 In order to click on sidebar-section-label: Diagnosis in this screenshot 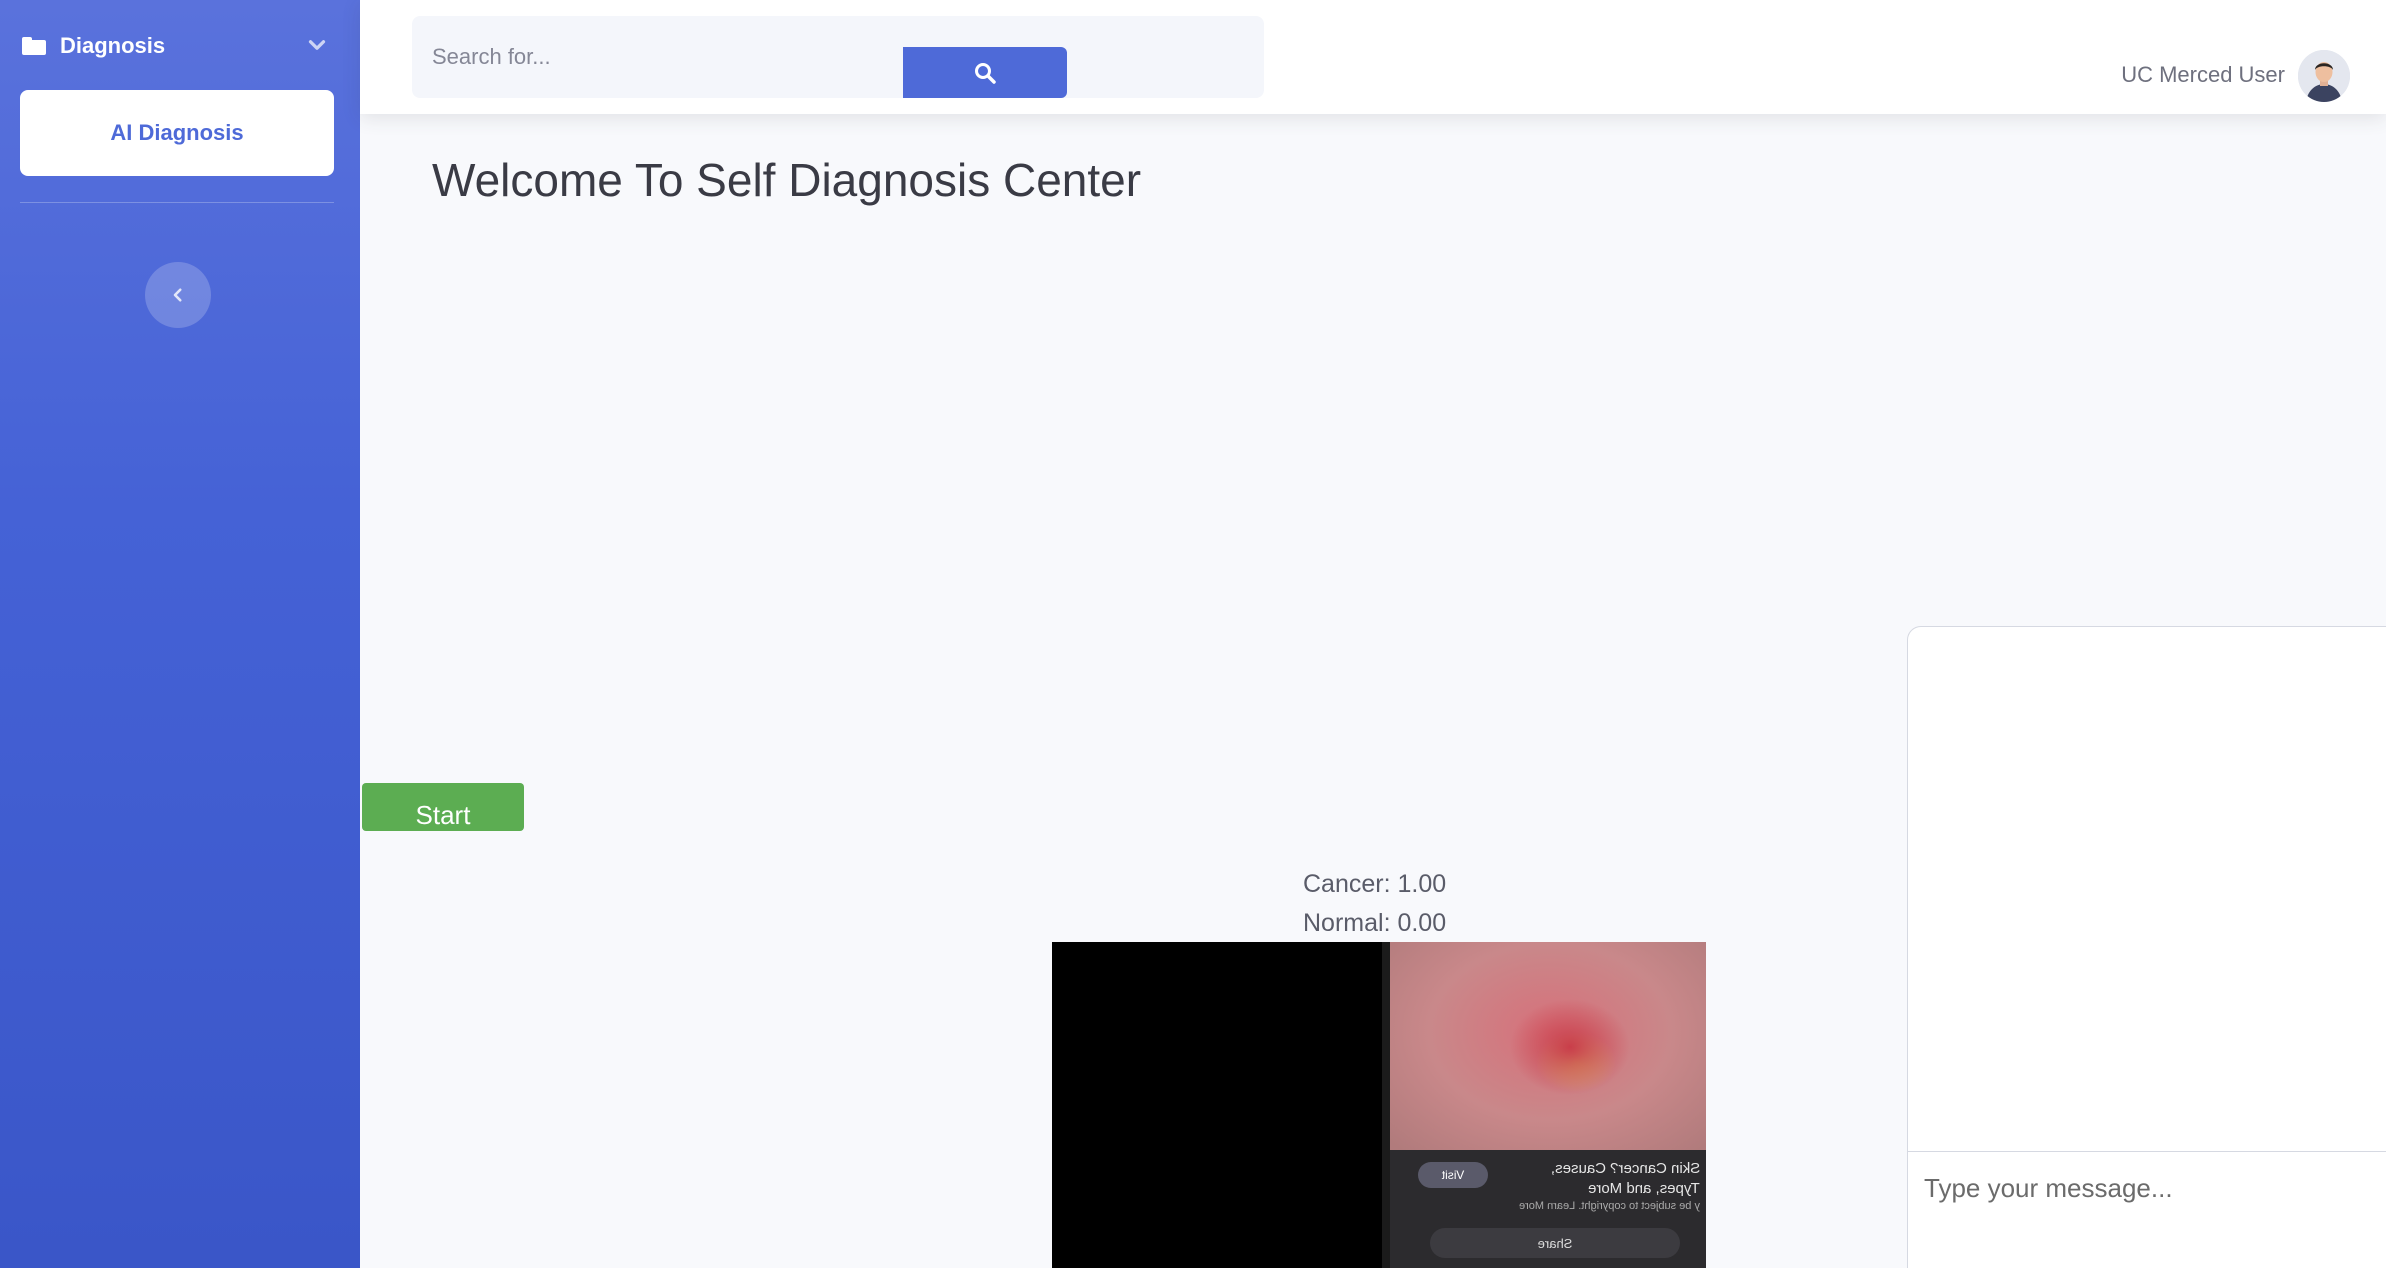, I will do `click(113, 45)`.